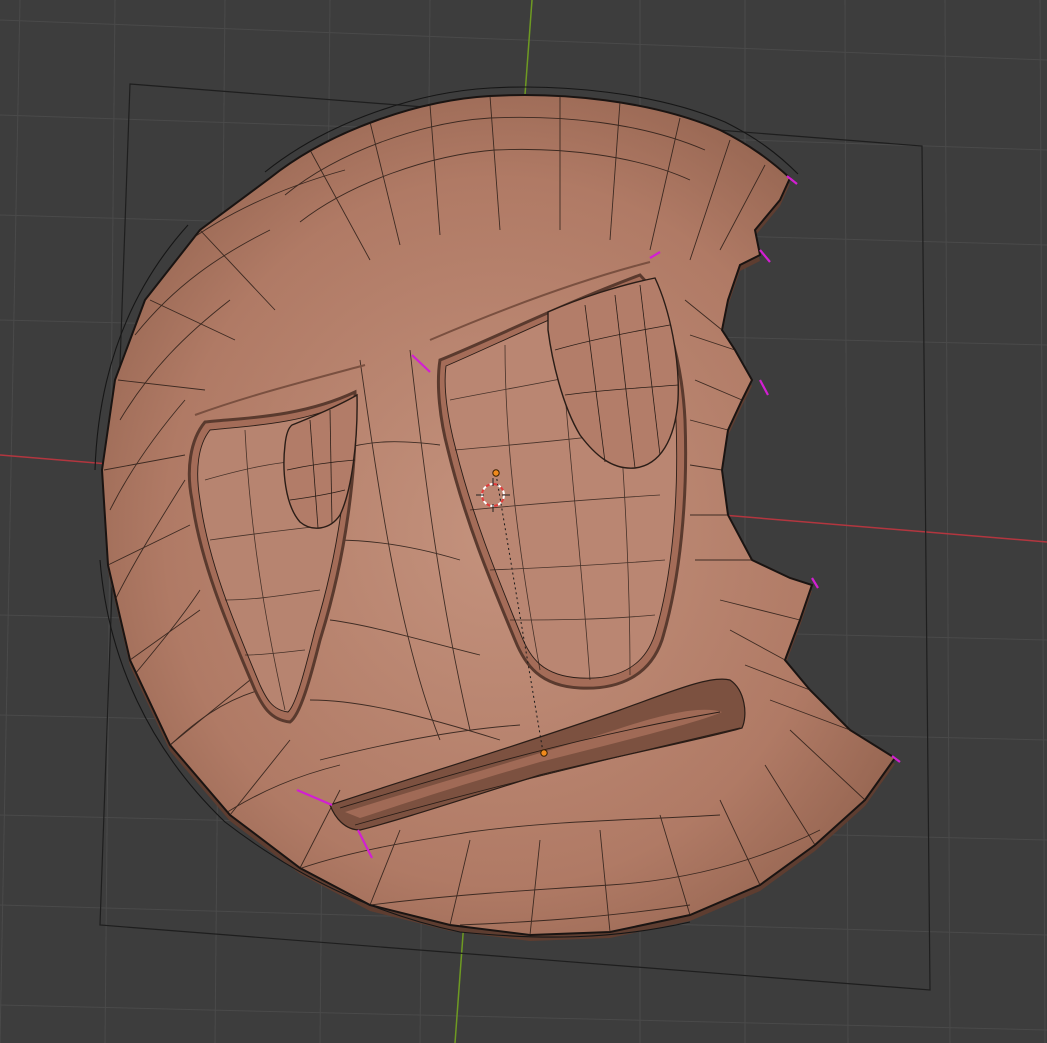  Describe the element at coordinates (496, 473) in the screenshot. I see `object-origin-icon` at that location.